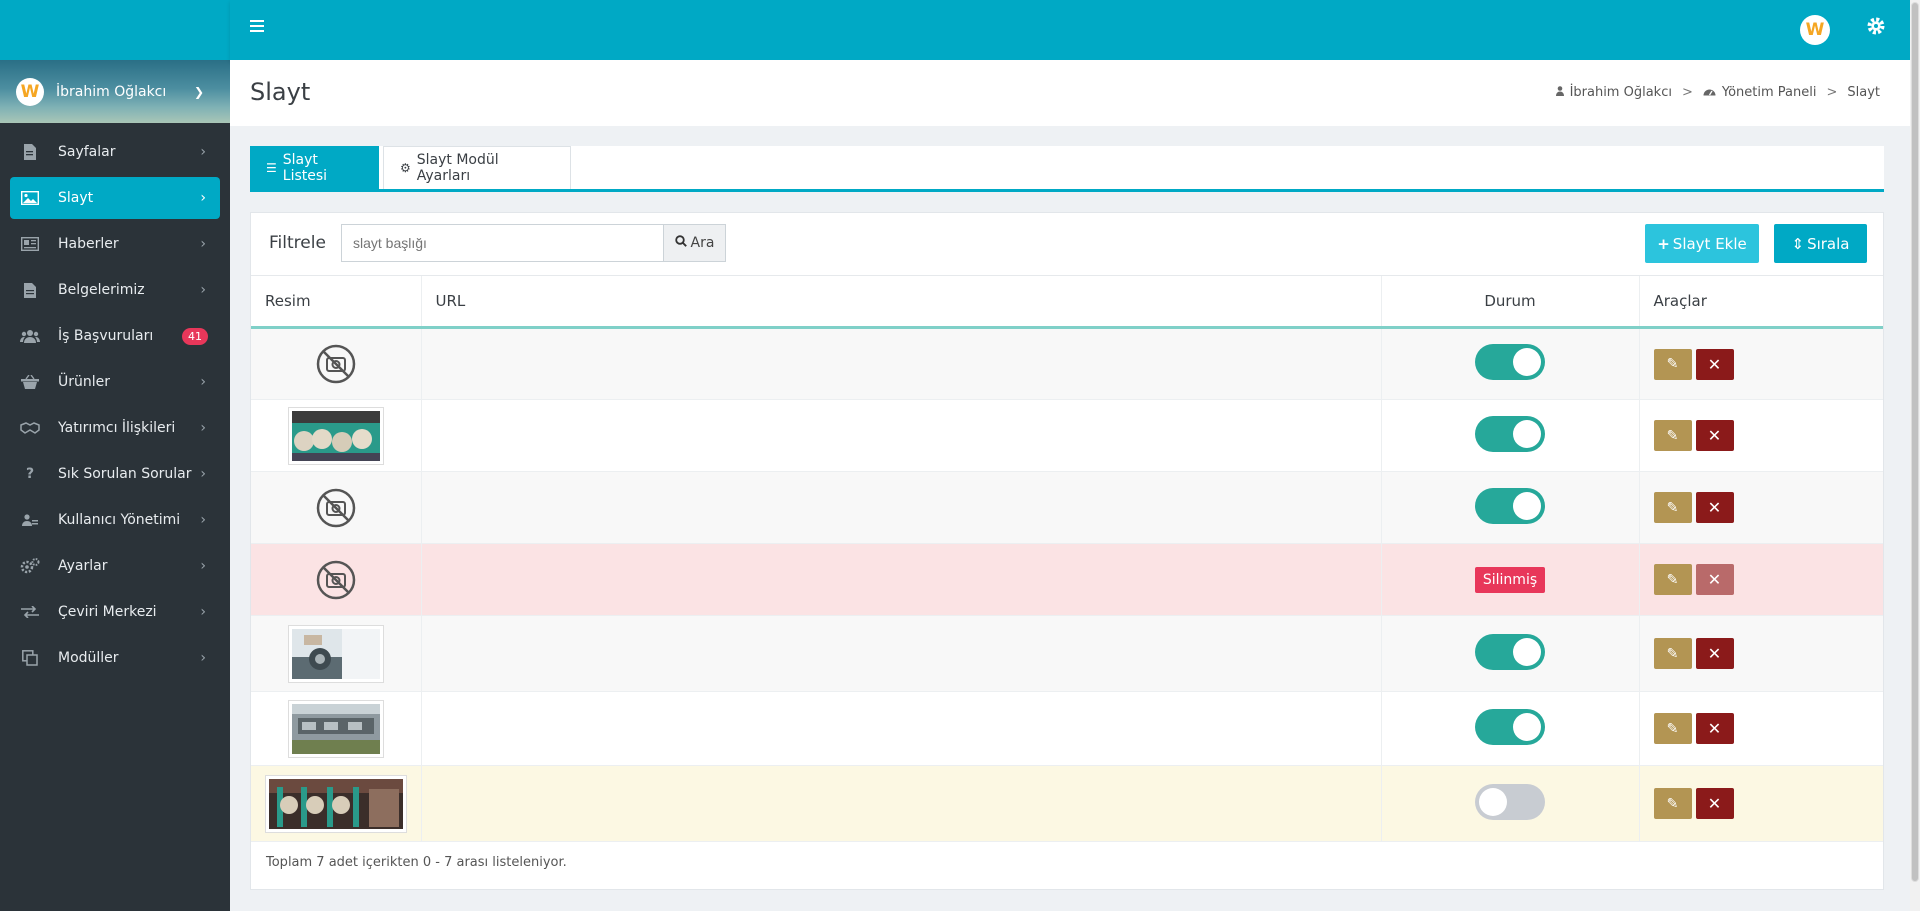 The image size is (1920, 911). I want to click on column-header-url: URL, so click(900, 302).